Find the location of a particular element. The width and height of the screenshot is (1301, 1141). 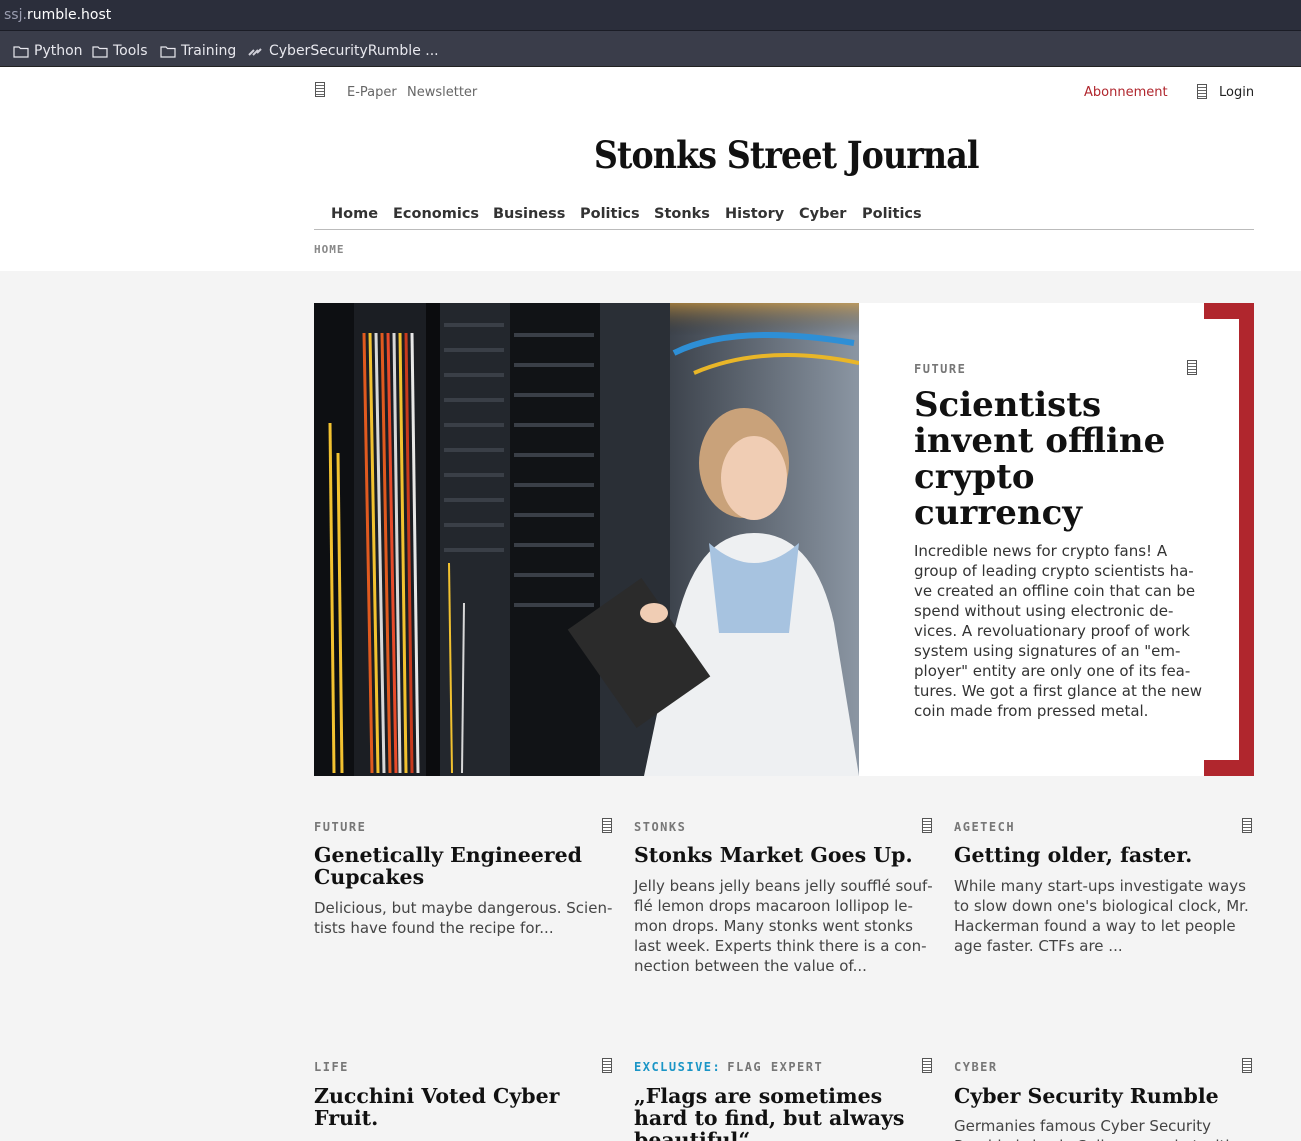

nav-item-stonks: Stonks is located at coordinates (682, 214).